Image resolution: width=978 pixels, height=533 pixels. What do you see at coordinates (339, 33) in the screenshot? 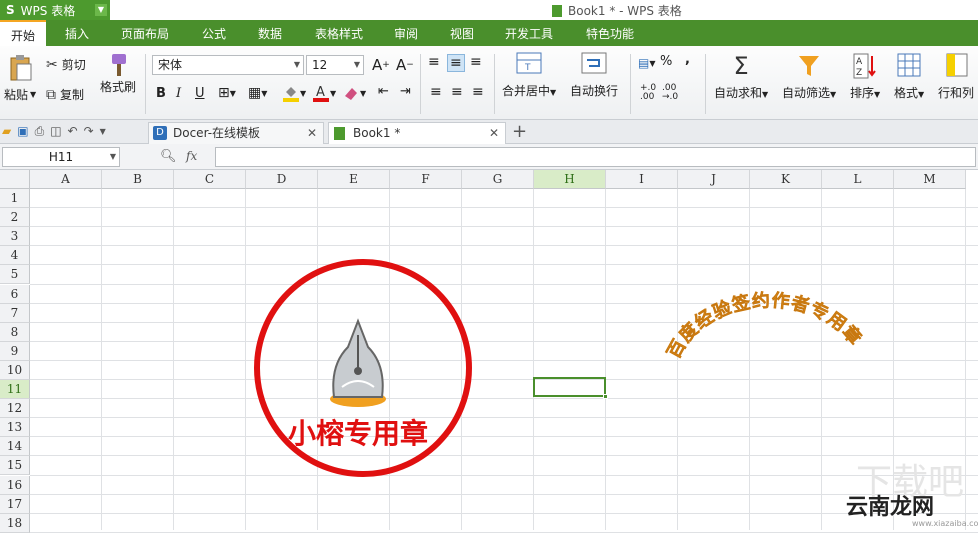
I see `tab-table-style: 表格样式` at bounding box center [339, 33].